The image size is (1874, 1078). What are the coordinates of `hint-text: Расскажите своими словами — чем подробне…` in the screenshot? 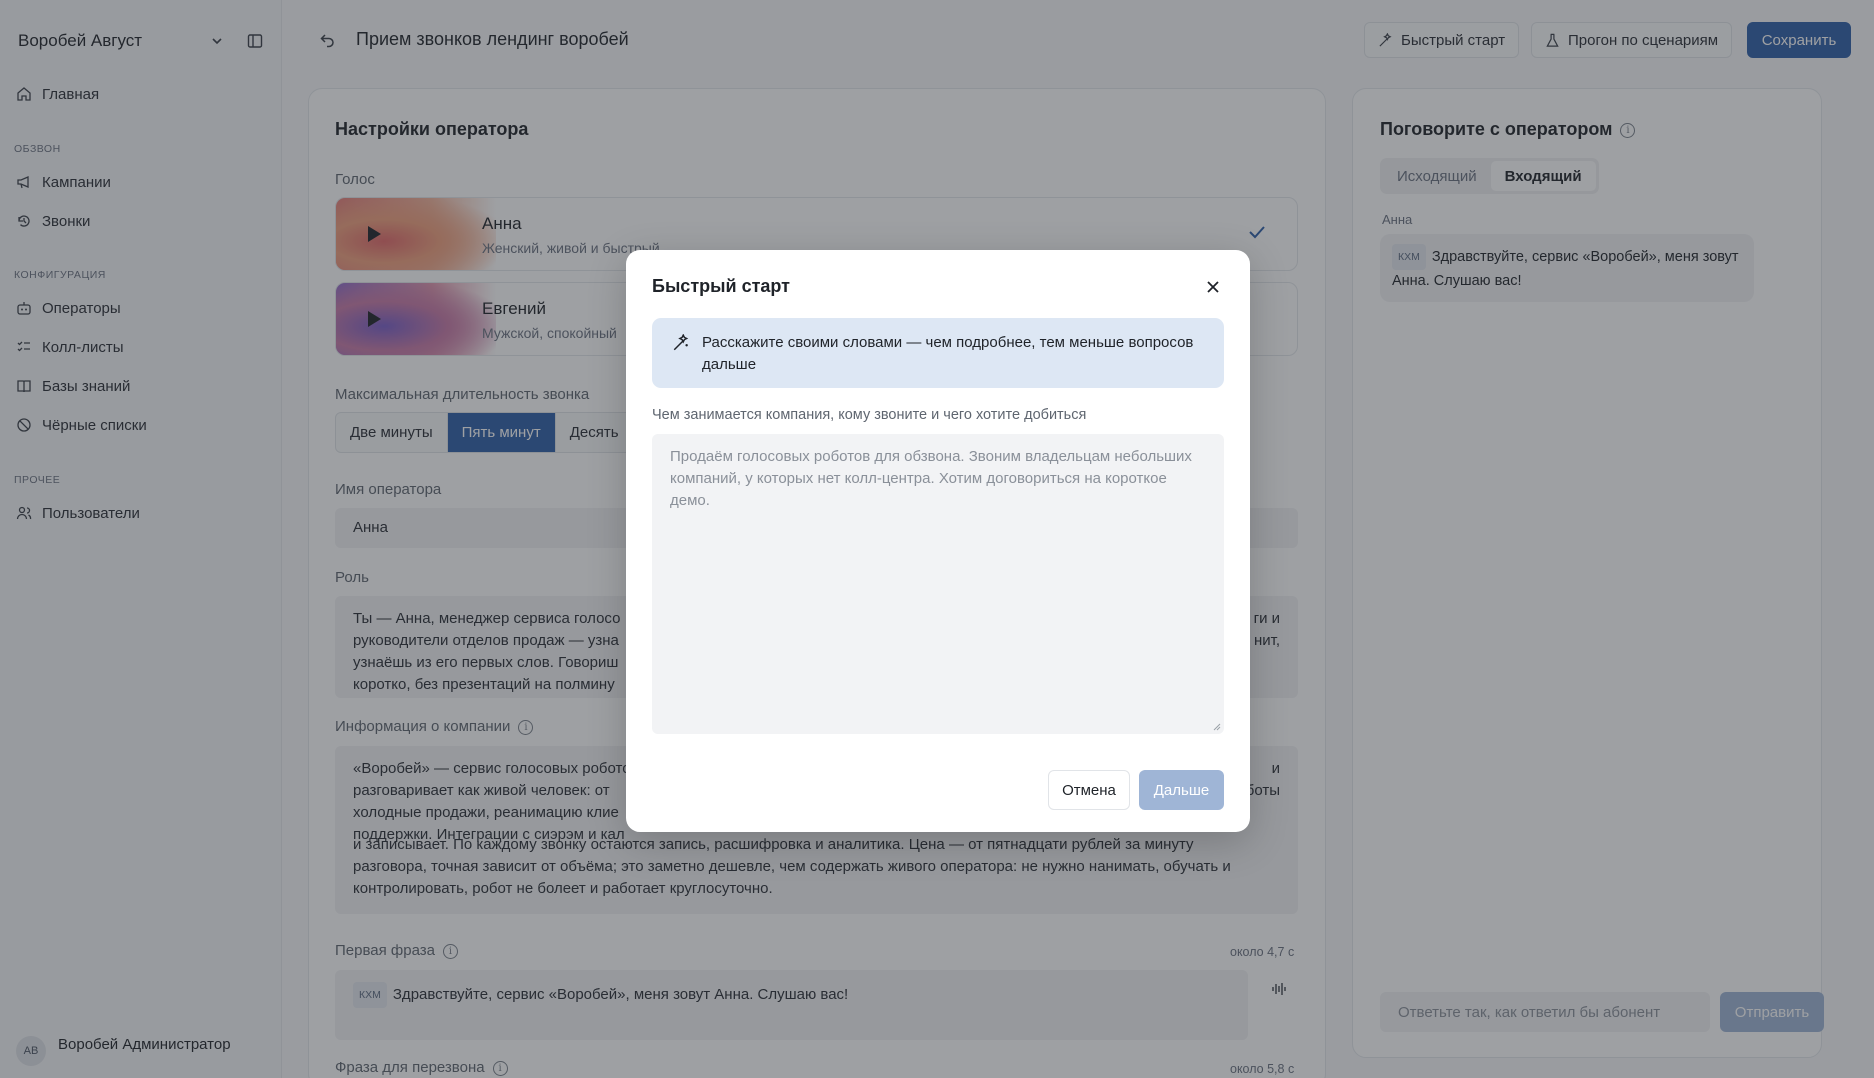 It's located at (948, 353).